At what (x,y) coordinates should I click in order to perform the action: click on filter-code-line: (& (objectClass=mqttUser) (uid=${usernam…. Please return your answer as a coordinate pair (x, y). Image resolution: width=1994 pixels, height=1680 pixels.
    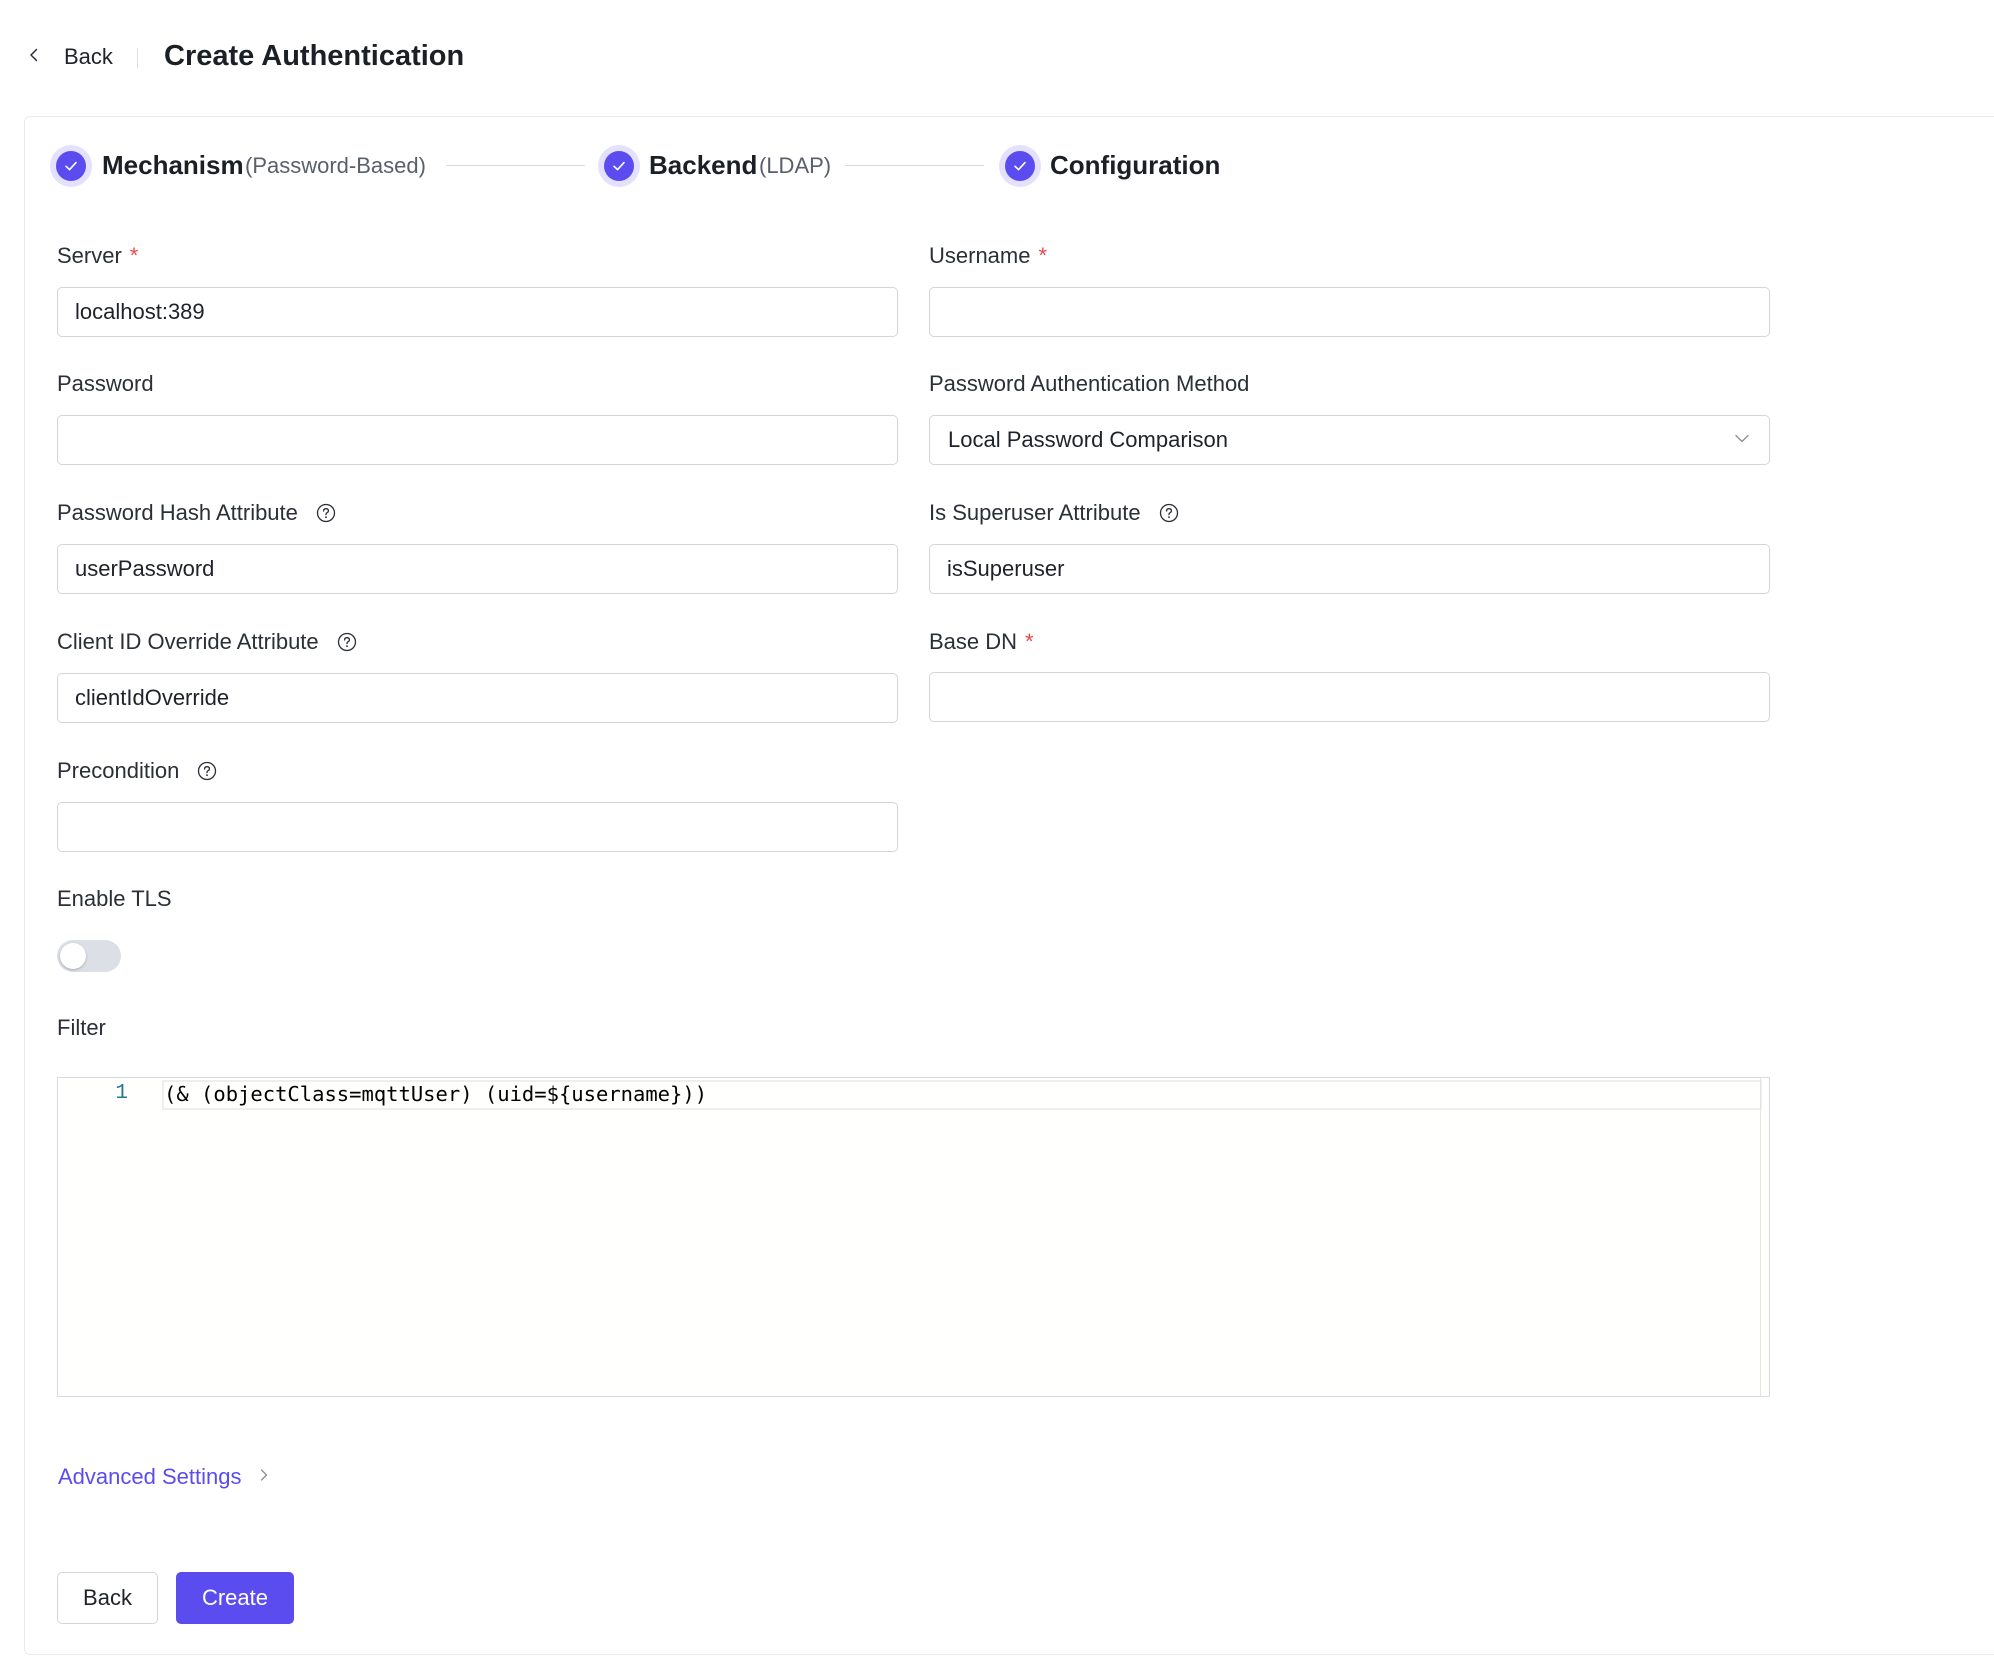
    Looking at the image, I should click on (436, 1094).